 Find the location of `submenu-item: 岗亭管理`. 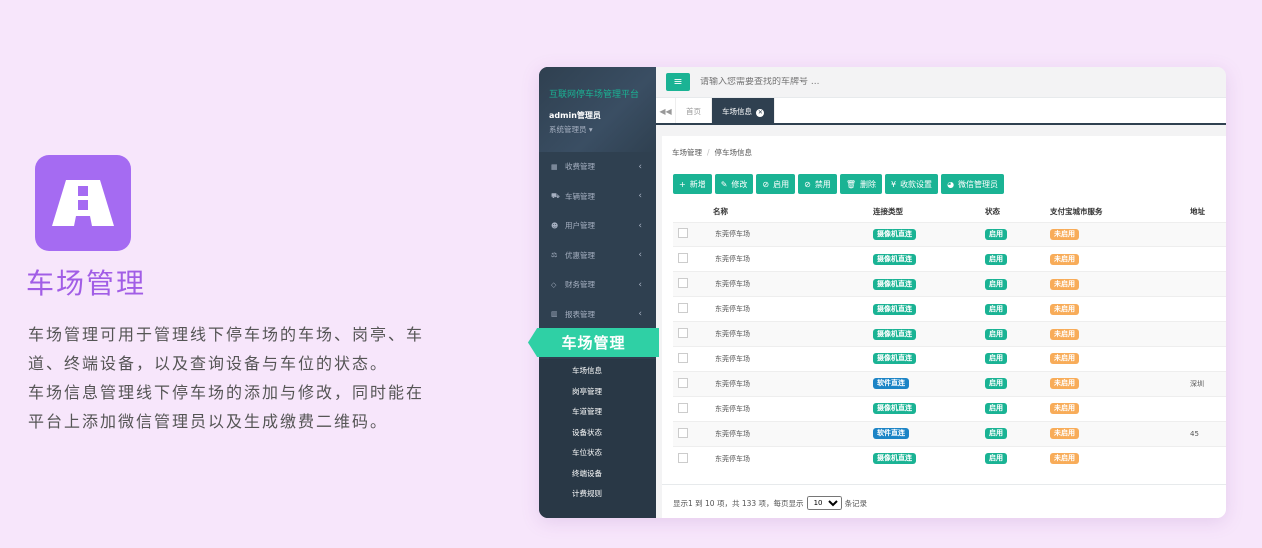

submenu-item: 岗亭管理 is located at coordinates (597, 392).